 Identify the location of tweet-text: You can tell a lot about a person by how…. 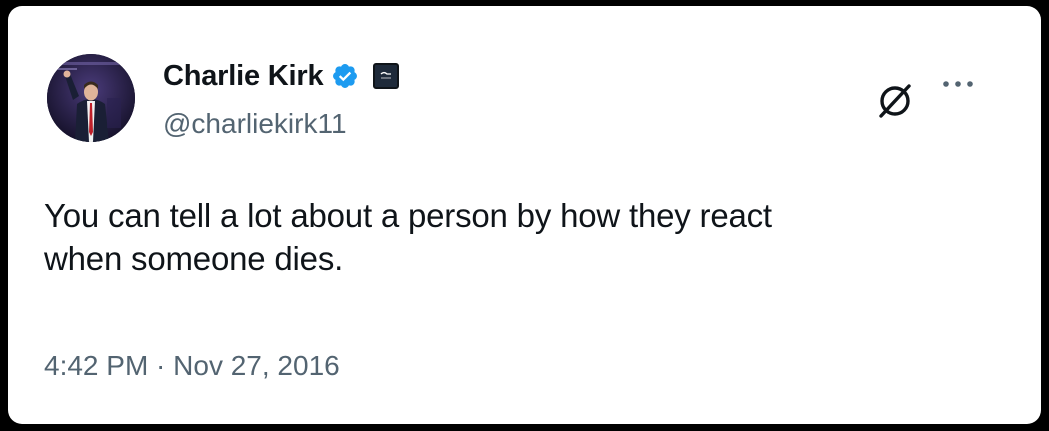
(408, 237).